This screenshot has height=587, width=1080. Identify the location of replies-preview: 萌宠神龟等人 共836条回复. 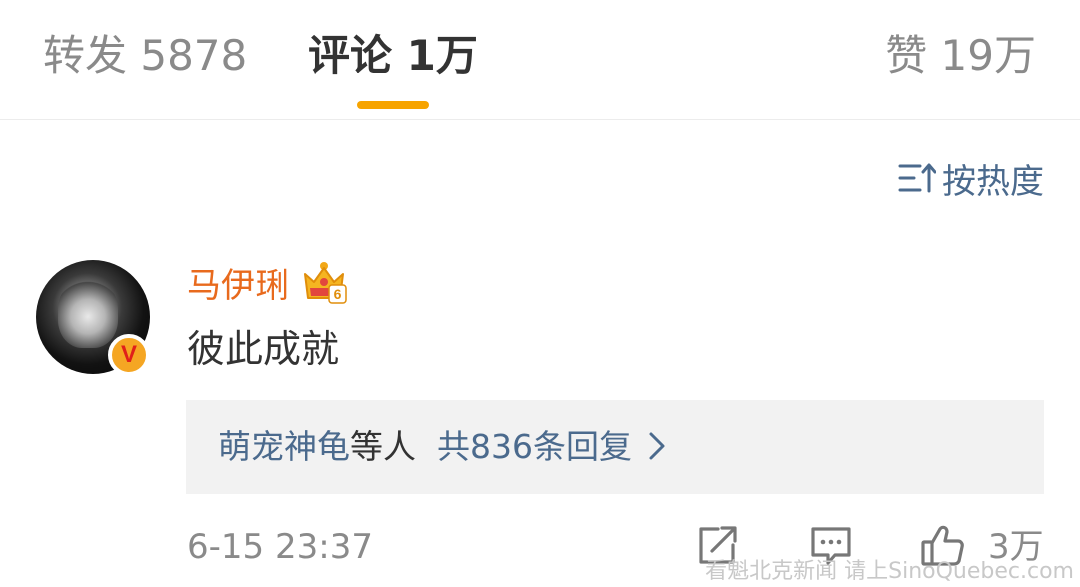
(615, 447).